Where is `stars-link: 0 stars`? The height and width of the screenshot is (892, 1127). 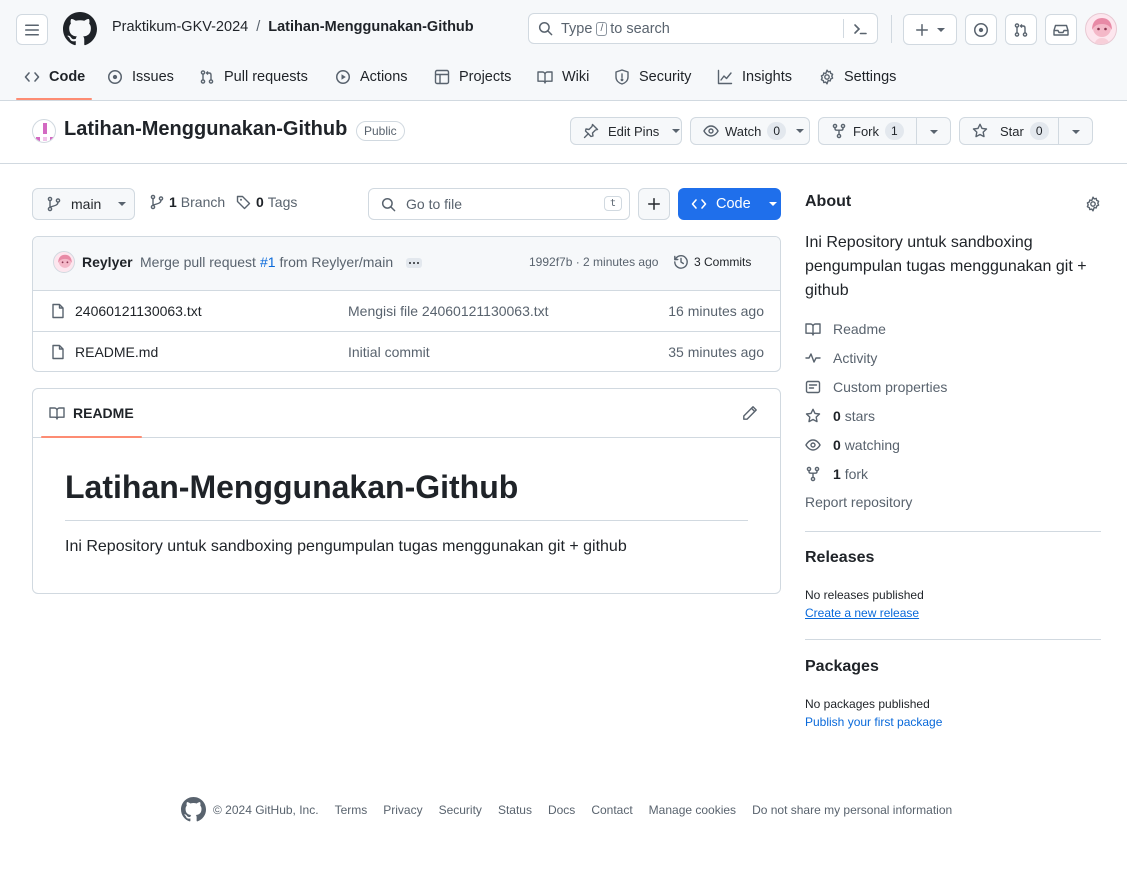
stars-link: 0 stars is located at coordinates (840, 416).